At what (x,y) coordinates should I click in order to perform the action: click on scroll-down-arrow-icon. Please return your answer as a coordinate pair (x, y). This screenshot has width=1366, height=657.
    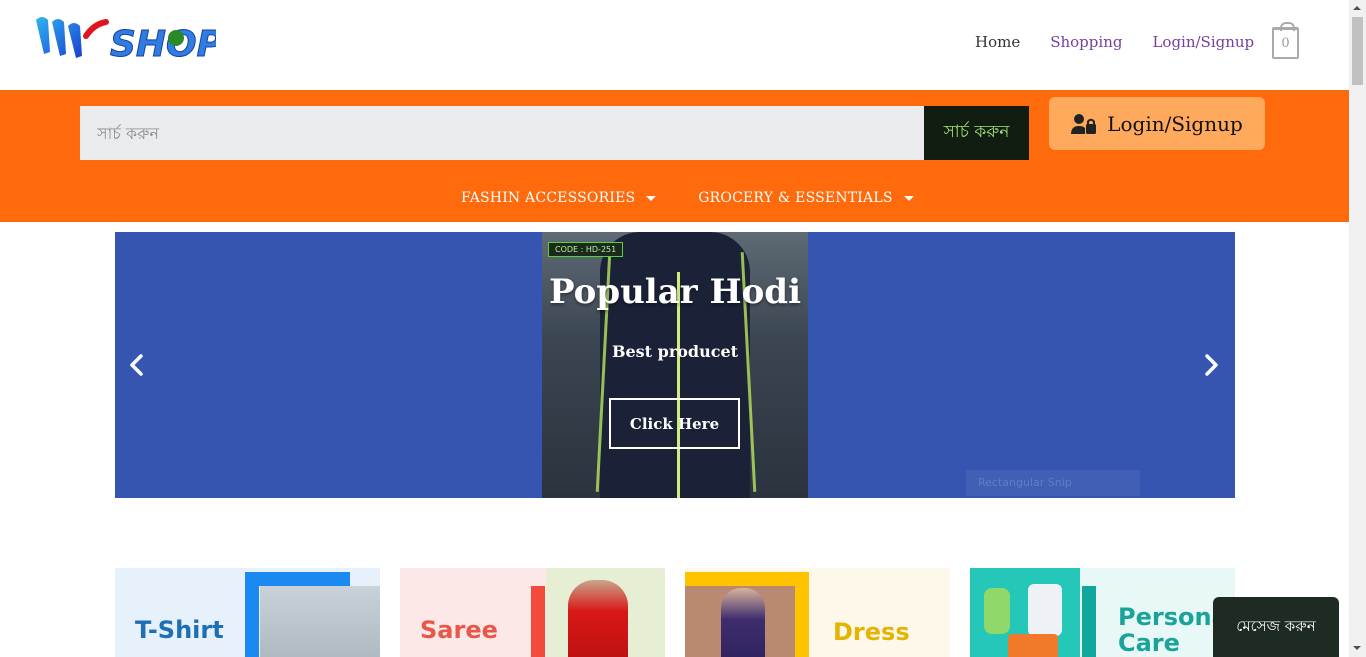
    Looking at the image, I should click on (1357, 648).